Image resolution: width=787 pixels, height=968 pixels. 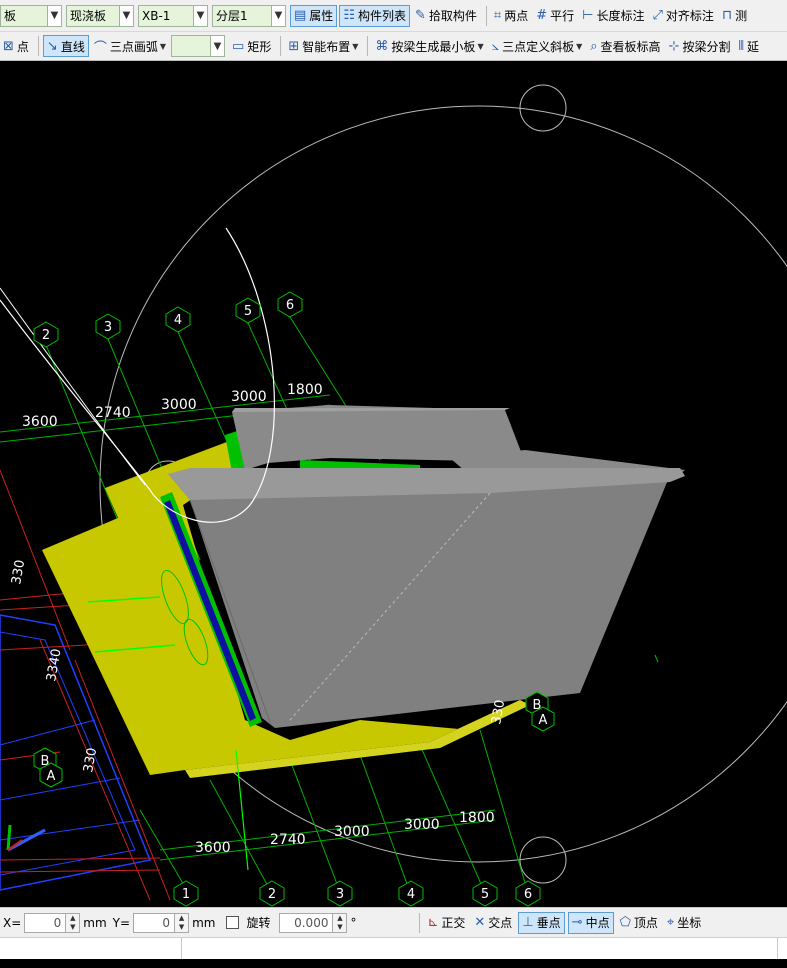 I want to click on bottom-dim-3000b: 3000, so click(x=422, y=825).